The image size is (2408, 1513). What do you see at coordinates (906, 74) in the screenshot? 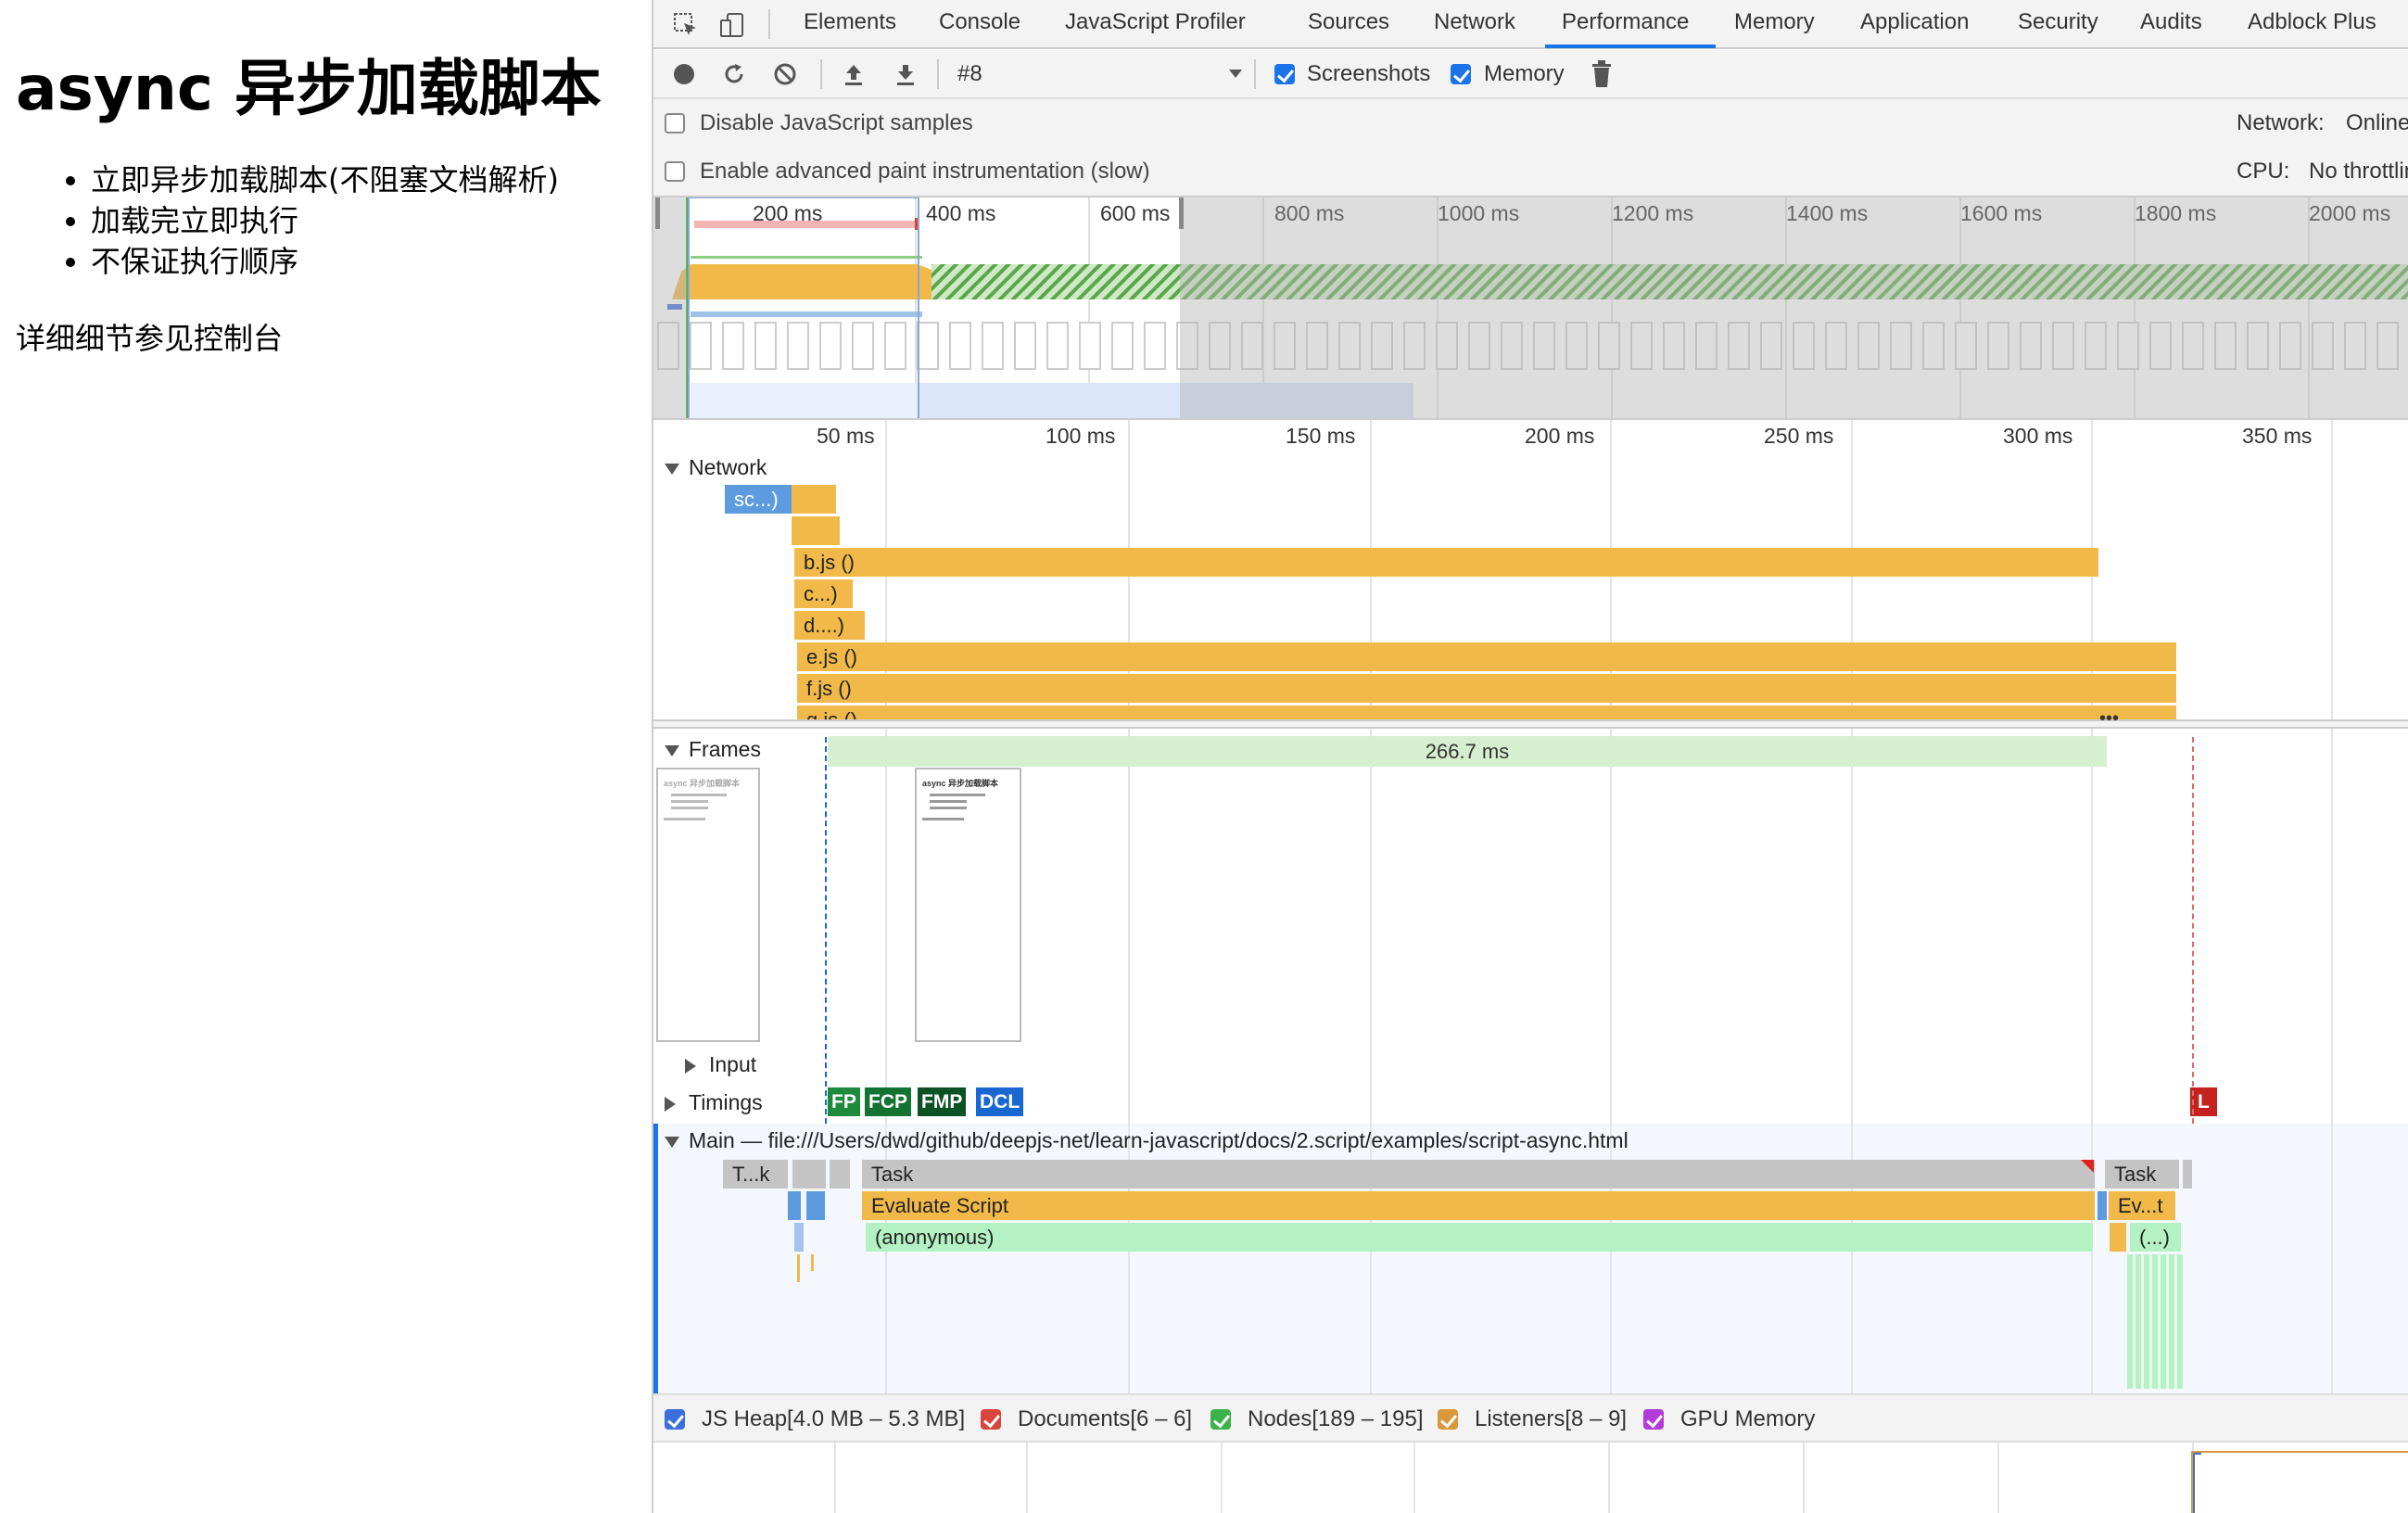
I see `download-icon` at bounding box center [906, 74].